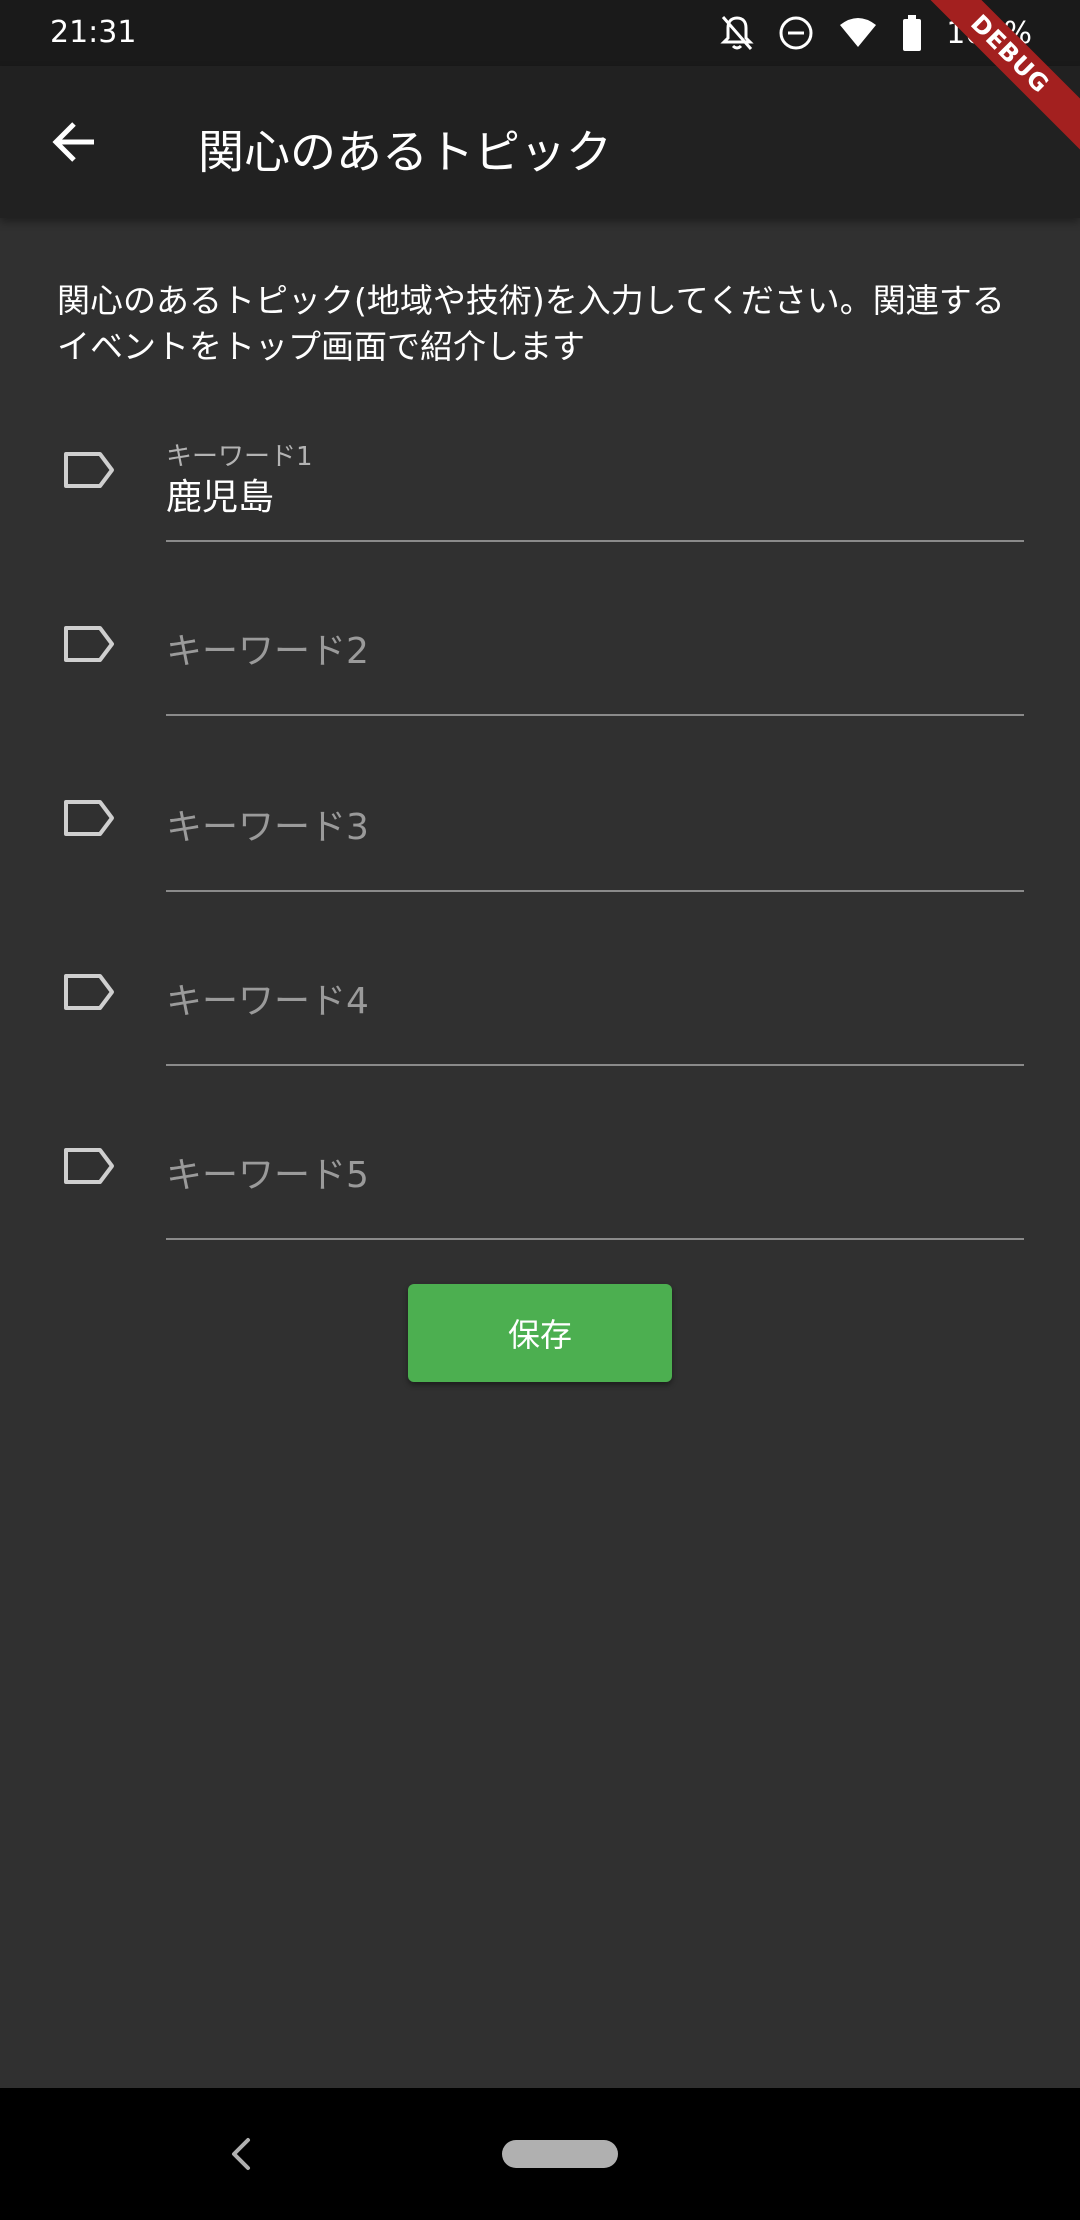 The image size is (1080, 2220). Describe the element at coordinates (595, 715) in the screenshot. I see `keyword-field-2-underline` at that location.